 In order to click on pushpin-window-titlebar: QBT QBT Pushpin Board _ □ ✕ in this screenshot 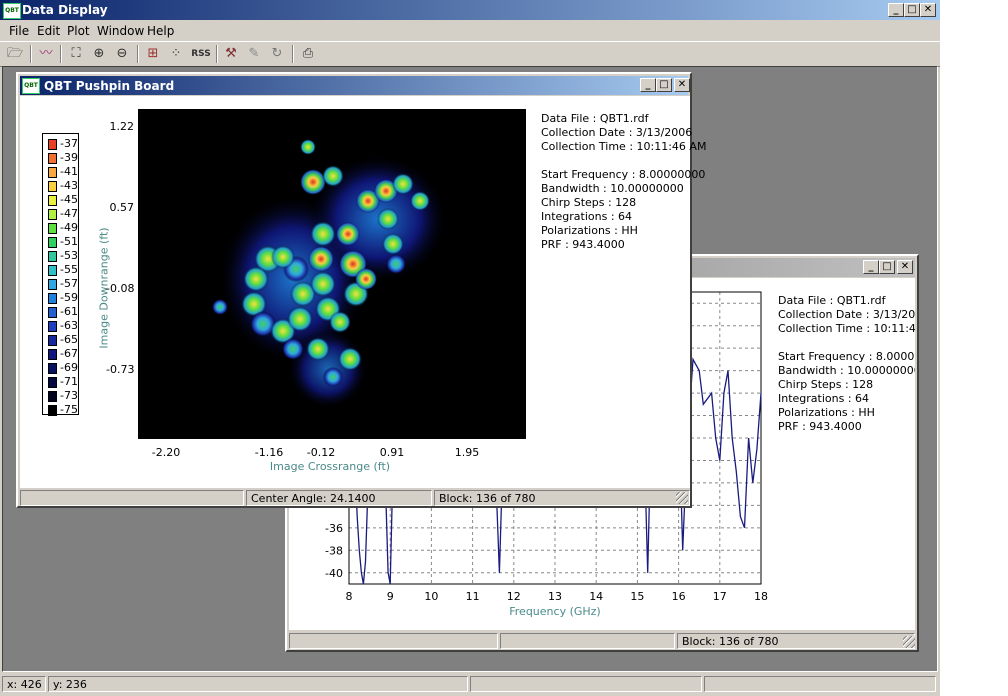, I will do `click(355, 85)`.